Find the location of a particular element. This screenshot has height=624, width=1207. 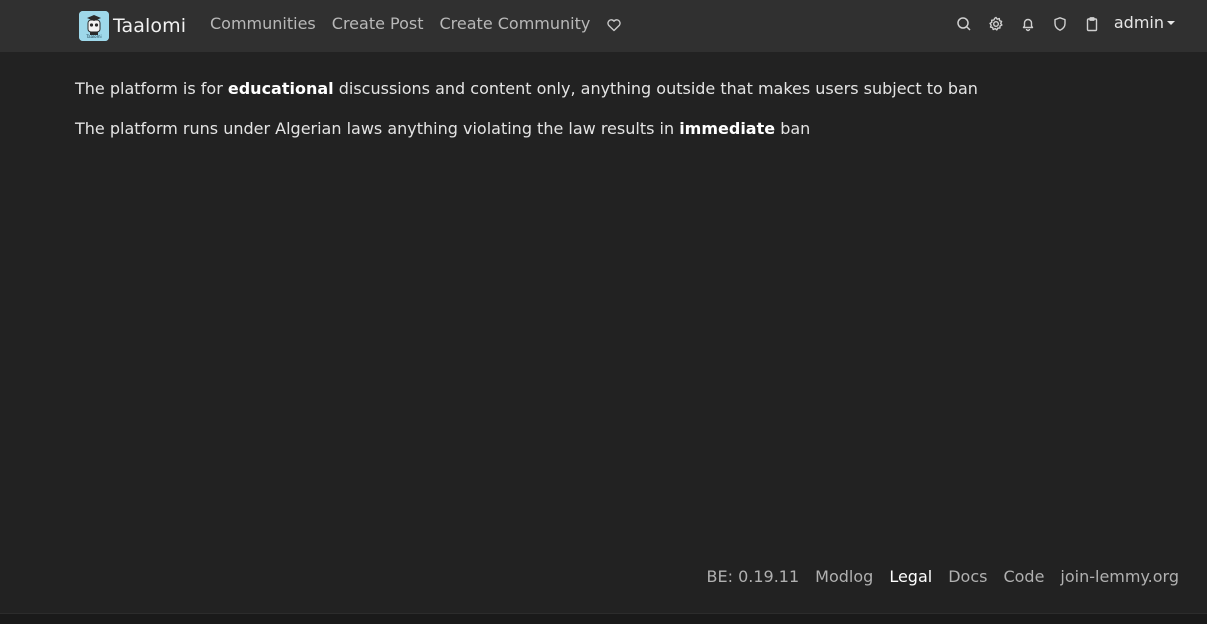

nav-links: Communities Create Post Create Community is located at coordinates (416, 23).